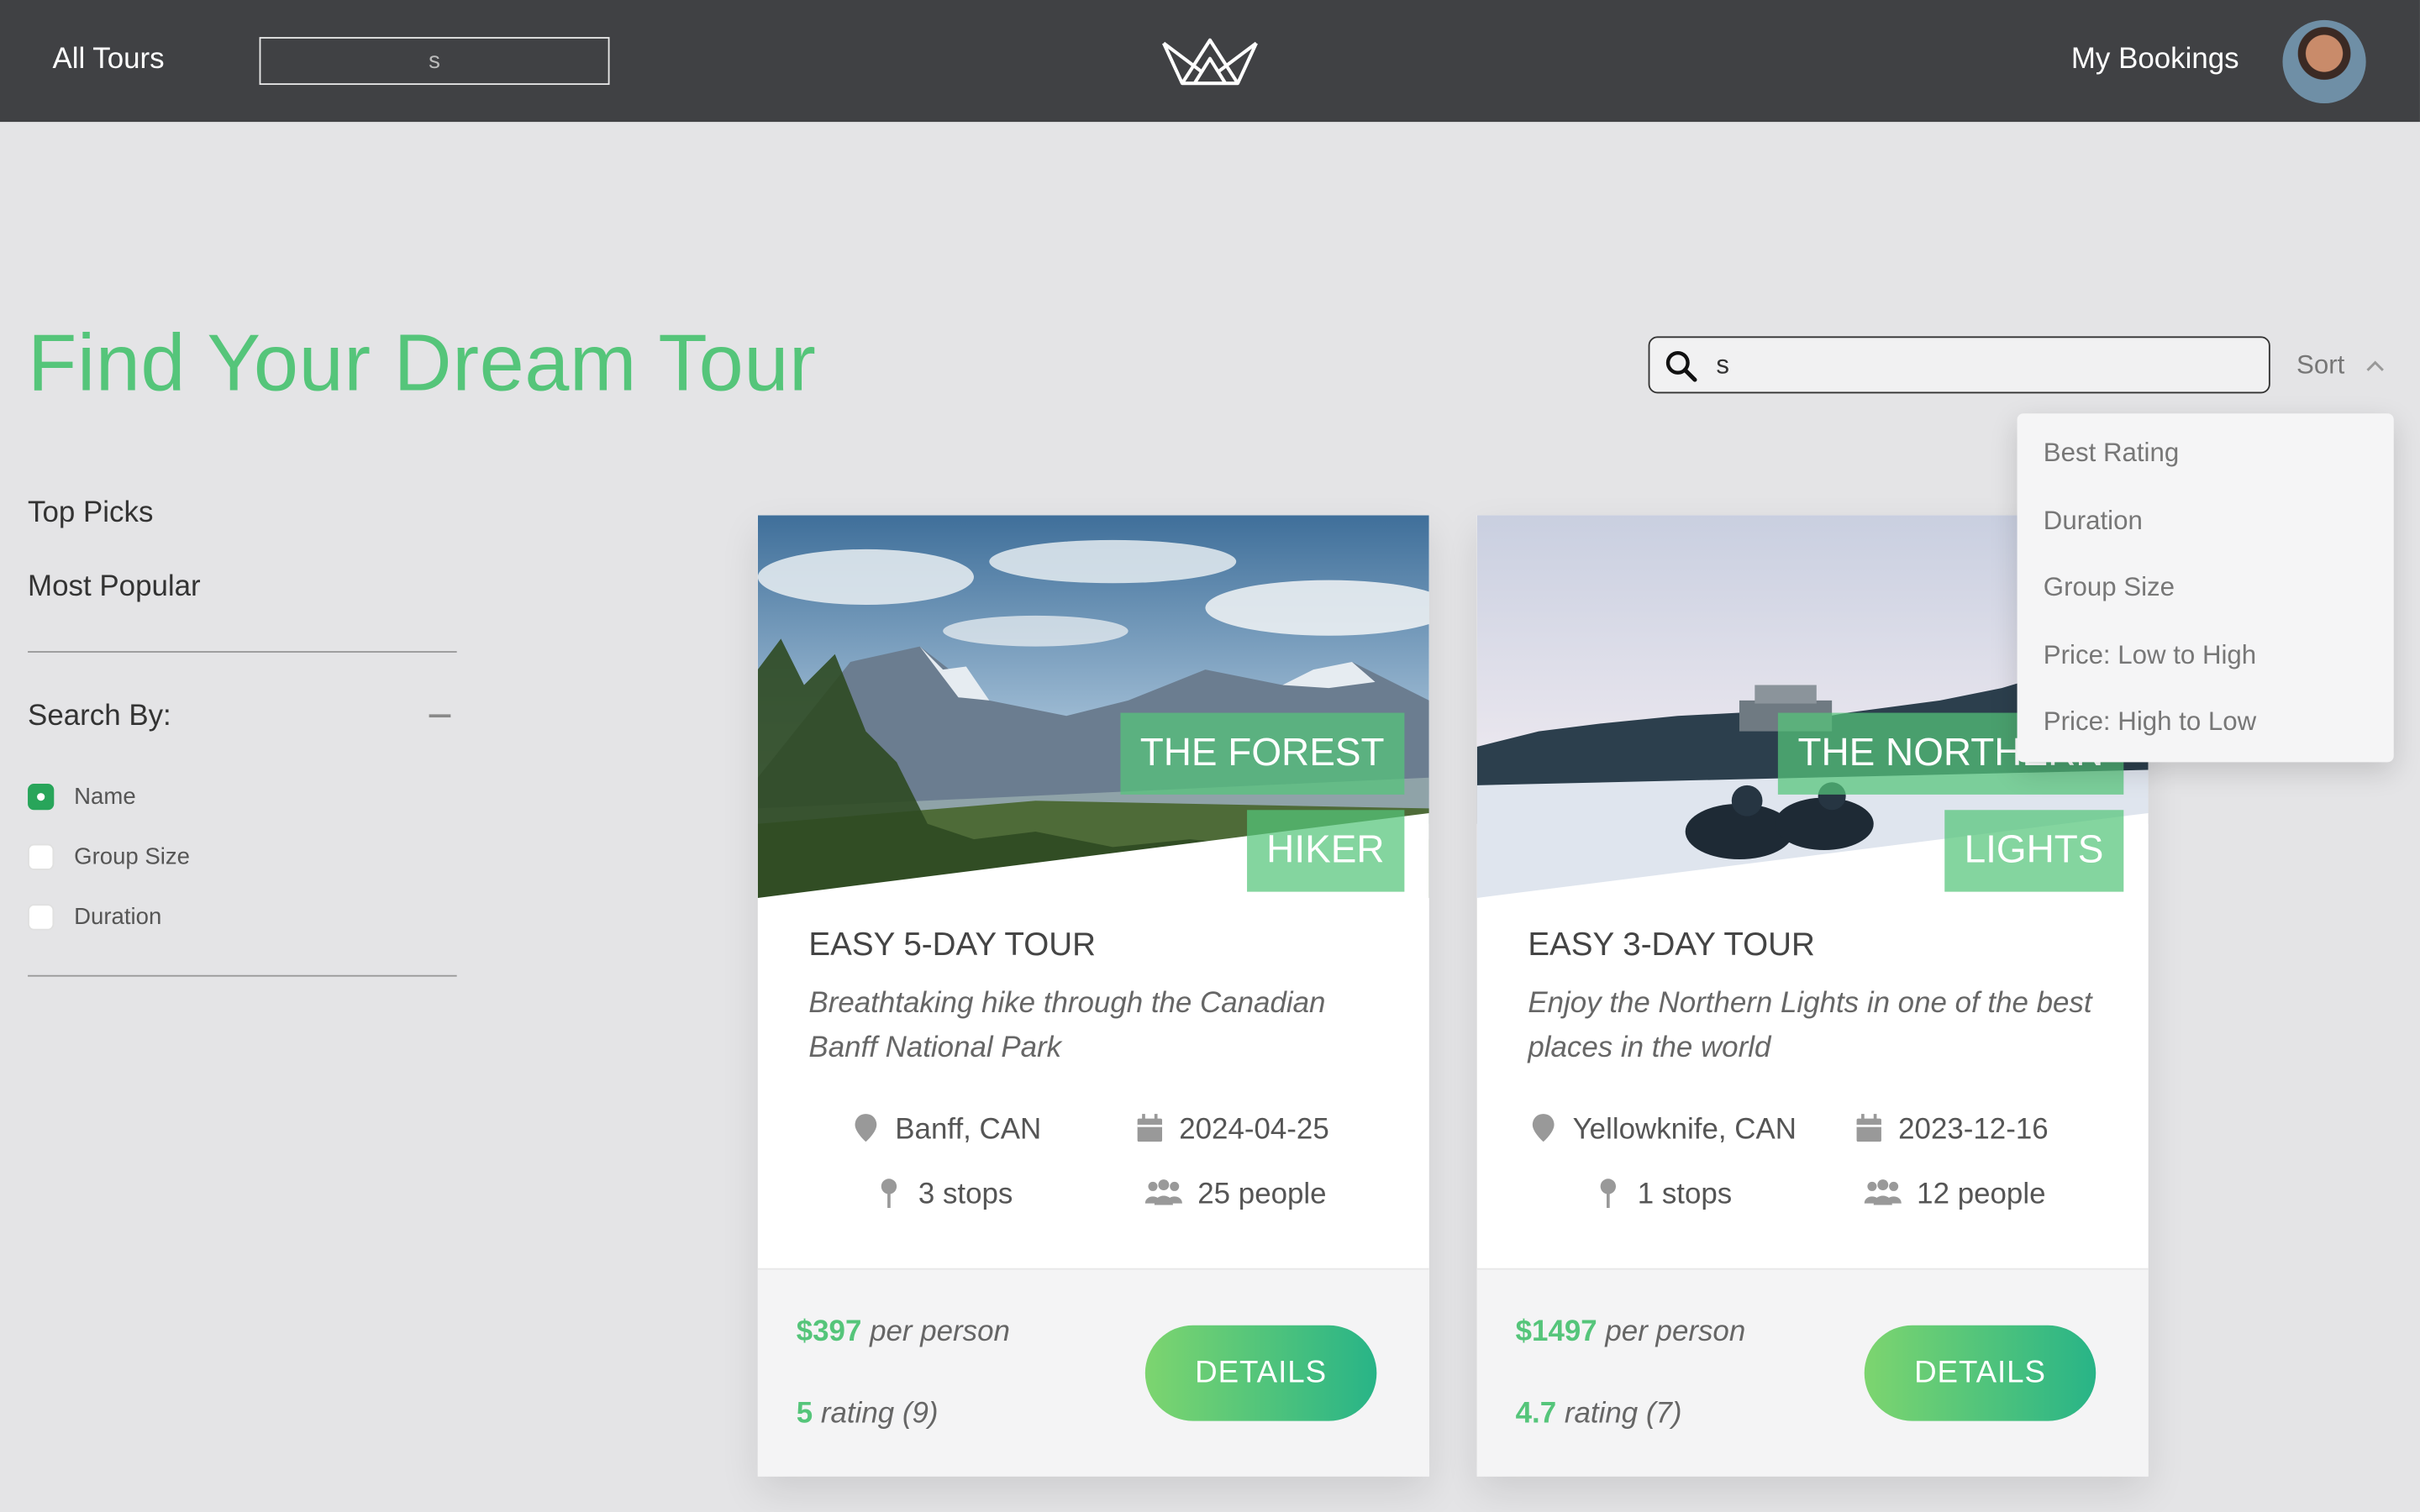 The height and width of the screenshot is (1512, 2420). What do you see at coordinates (1812, 1372) in the screenshot?
I see `tour-card-footer: $1497 per person 4.7 rating (7) DETAILS` at bounding box center [1812, 1372].